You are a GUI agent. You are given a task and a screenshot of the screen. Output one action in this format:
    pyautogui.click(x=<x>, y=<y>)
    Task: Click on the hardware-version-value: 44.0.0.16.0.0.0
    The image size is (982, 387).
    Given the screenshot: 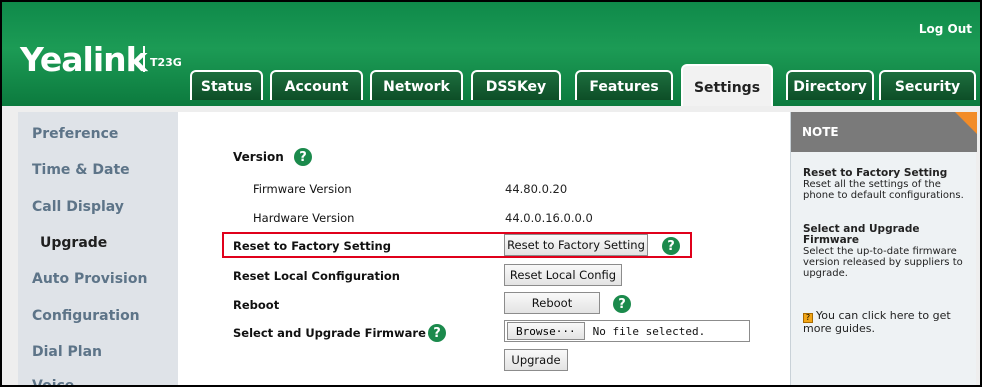 What is the action you would take?
    pyautogui.click(x=549, y=218)
    